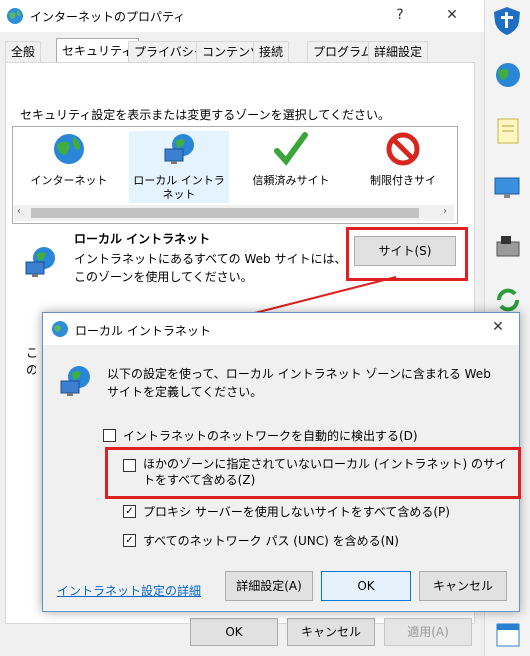 The height and width of the screenshot is (656, 530). Describe the element at coordinates (296, 512) in the screenshot. I see `option-label: プロキシ サーバーを使用しないサイトをすべて含める(P)` at that location.